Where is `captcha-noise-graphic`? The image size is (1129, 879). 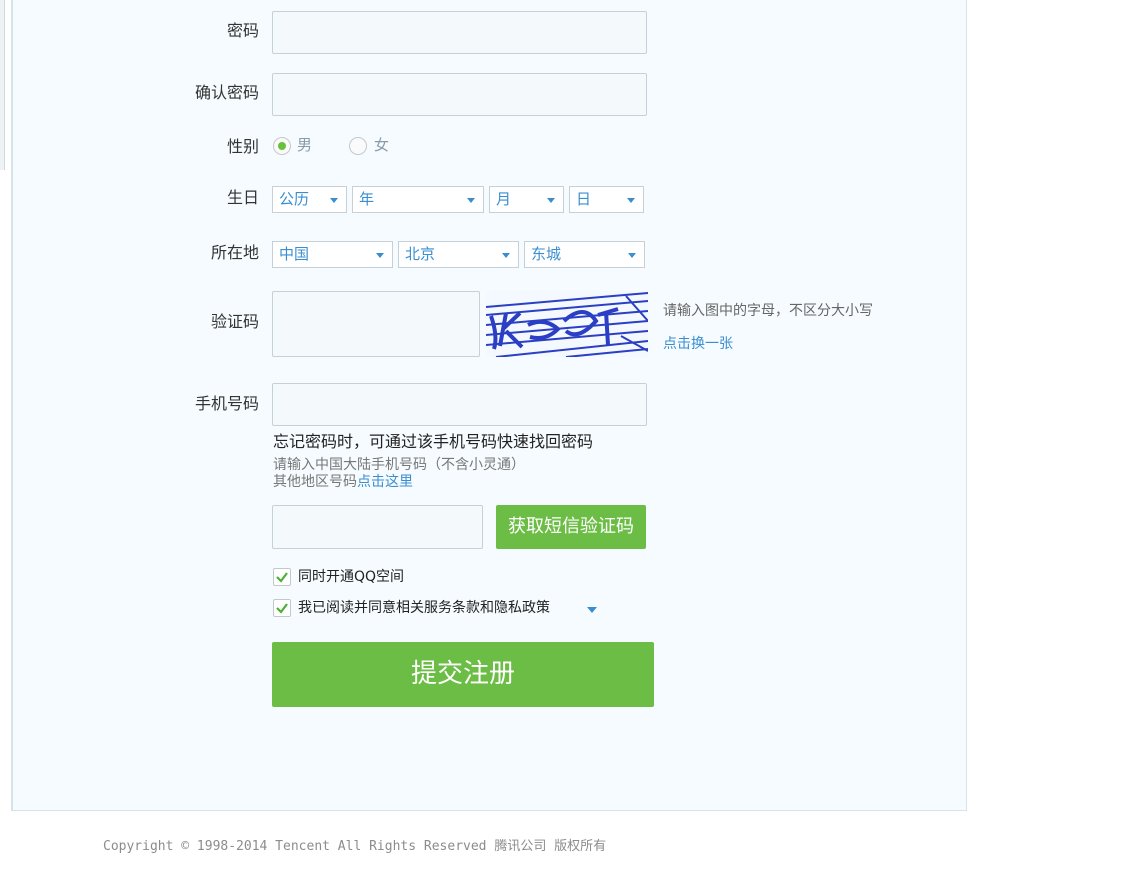
captcha-noise-graphic is located at coordinates (567, 324).